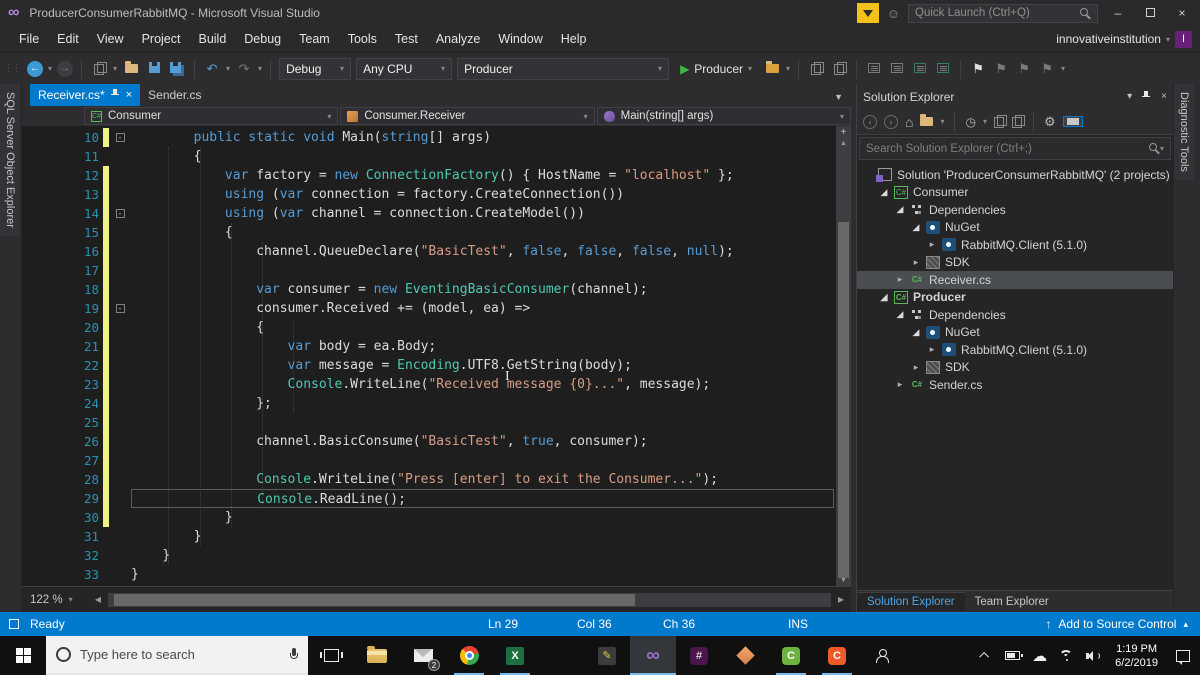 This screenshot has height=675, width=1200. What do you see at coordinates (1072, 121) in the screenshot?
I see `show-all-files-button` at bounding box center [1072, 121].